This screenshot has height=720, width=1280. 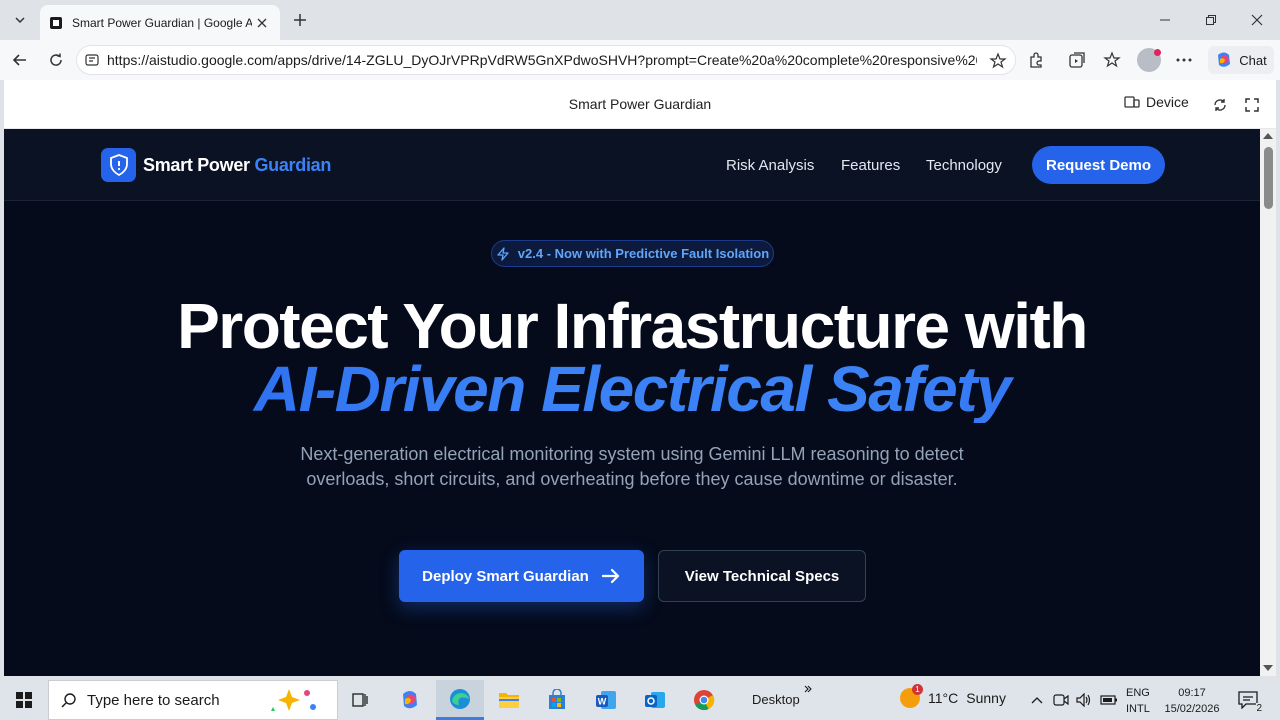 What do you see at coordinates (1268, 178) in the screenshot?
I see `scrollbar-thumb` at bounding box center [1268, 178].